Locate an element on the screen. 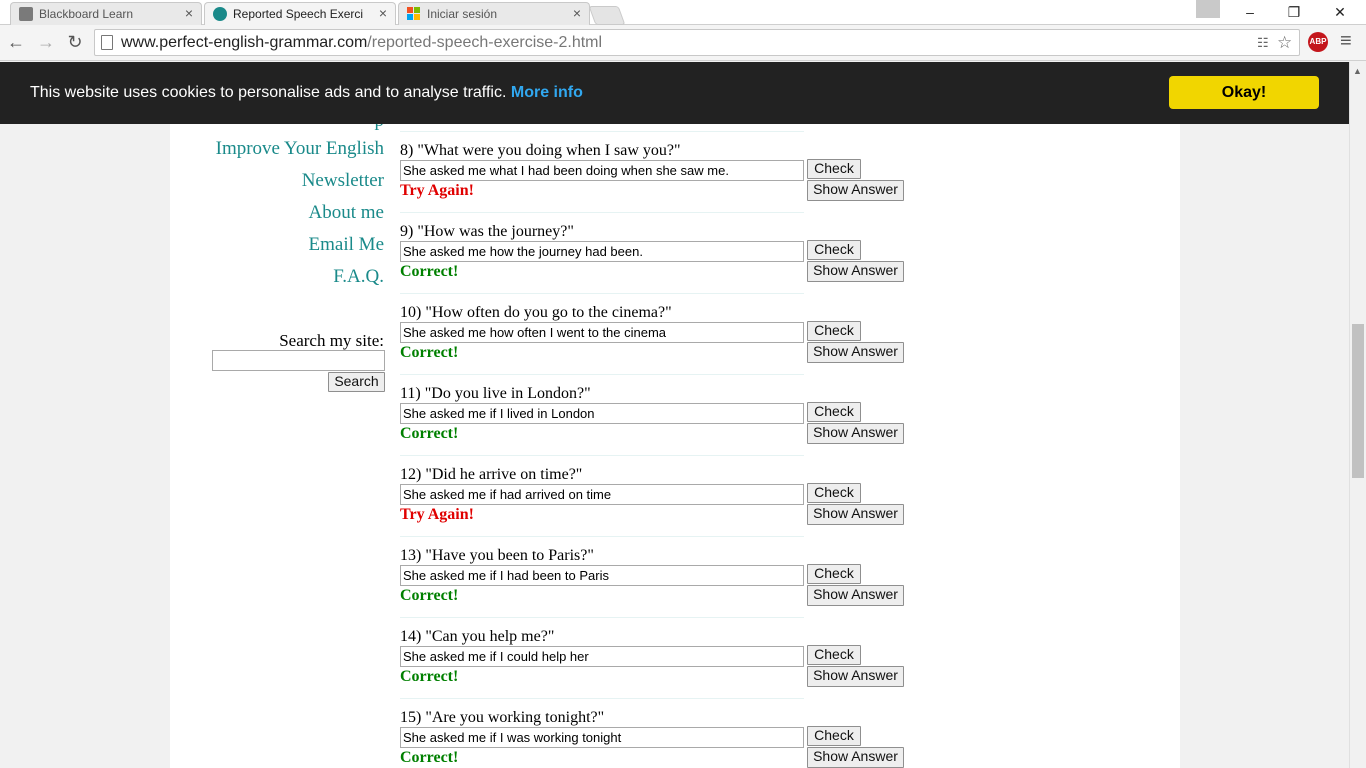 The height and width of the screenshot is (768, 1366). question-prompt: 14) "Can you help me?" is located at coordinates (477, 636).